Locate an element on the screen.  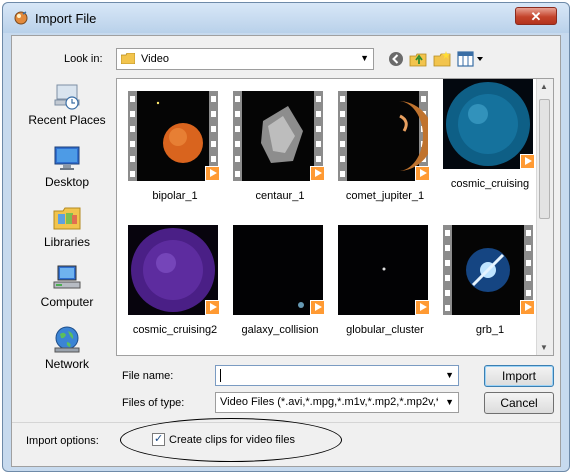
import-options-label: Import options: is located at coordinates (62, 441).